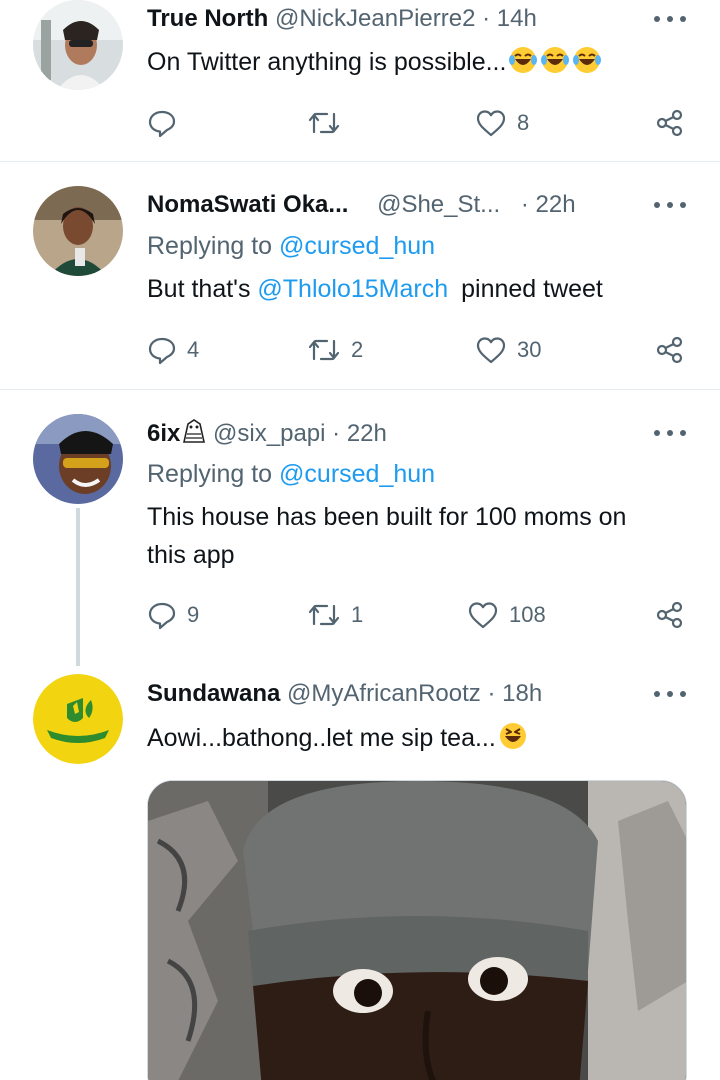 This screenshot has height=1080, width=720. What do you see at coordinates (191, 555) in the screenshot?
I see `tweet-text-line-2: this app` at bounding box center [191, 555].